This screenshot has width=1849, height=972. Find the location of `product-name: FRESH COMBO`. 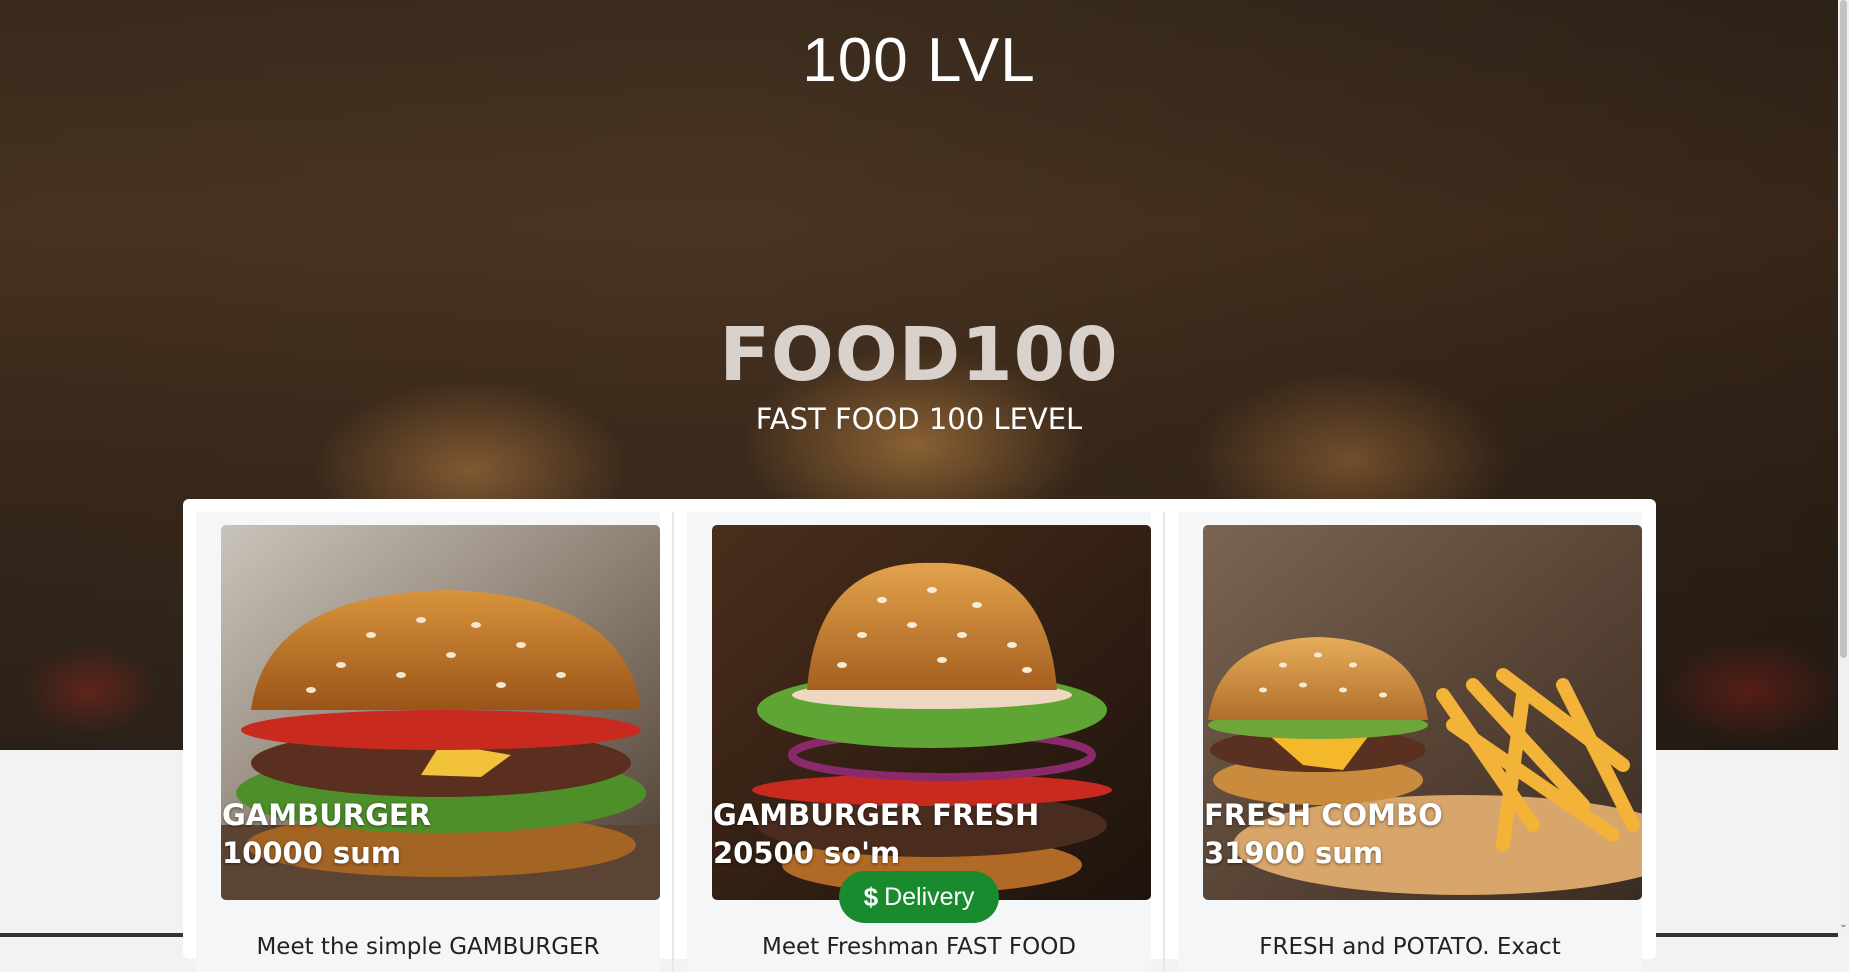

product-name: FRESH COMBO is located at coordinates (1323, 815).